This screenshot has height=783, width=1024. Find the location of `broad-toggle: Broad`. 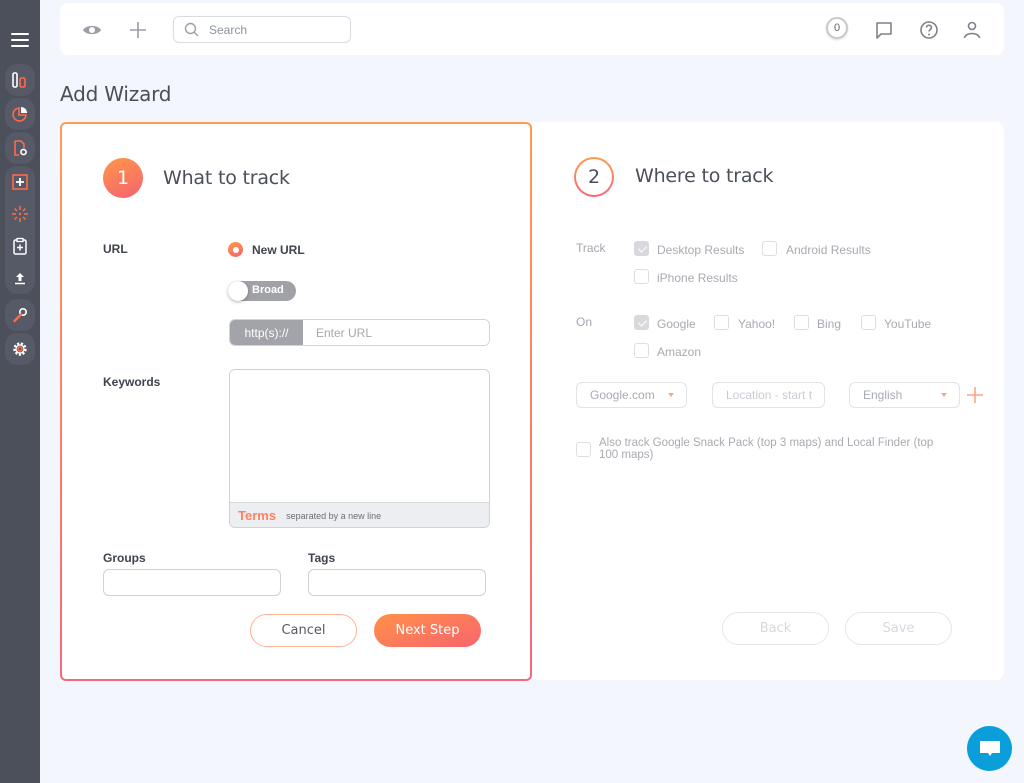

broad-toggle: Broad is located at coordinates (262, 291).